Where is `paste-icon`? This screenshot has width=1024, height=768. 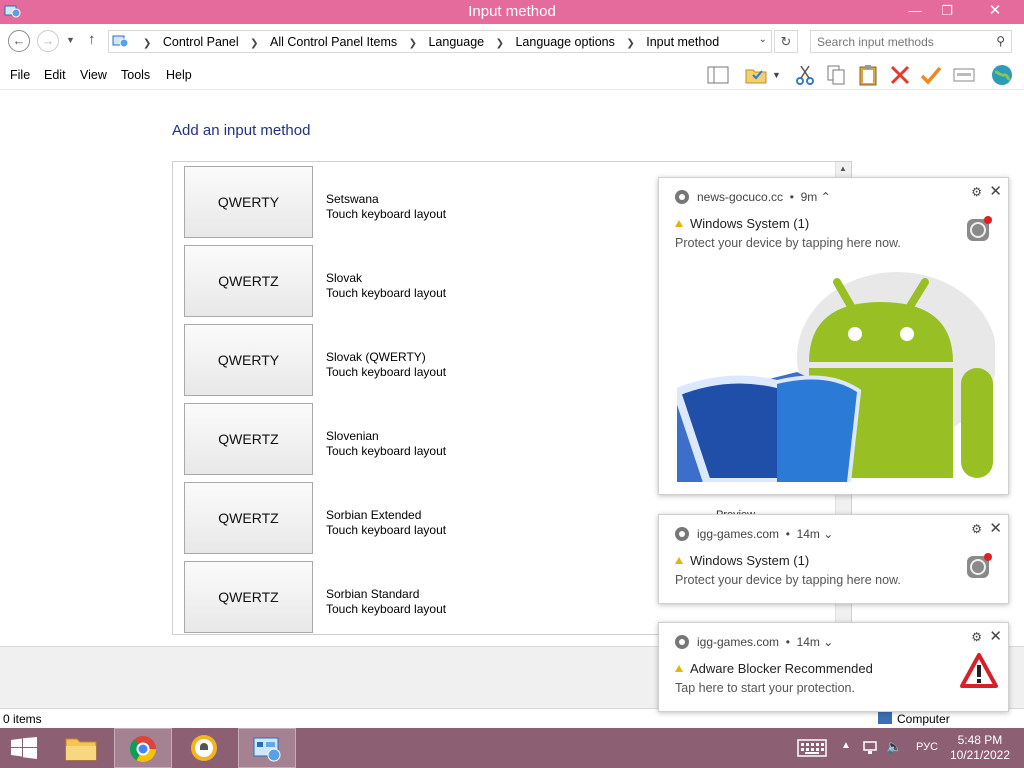 paste-icon is located at coordinates (868, 75).